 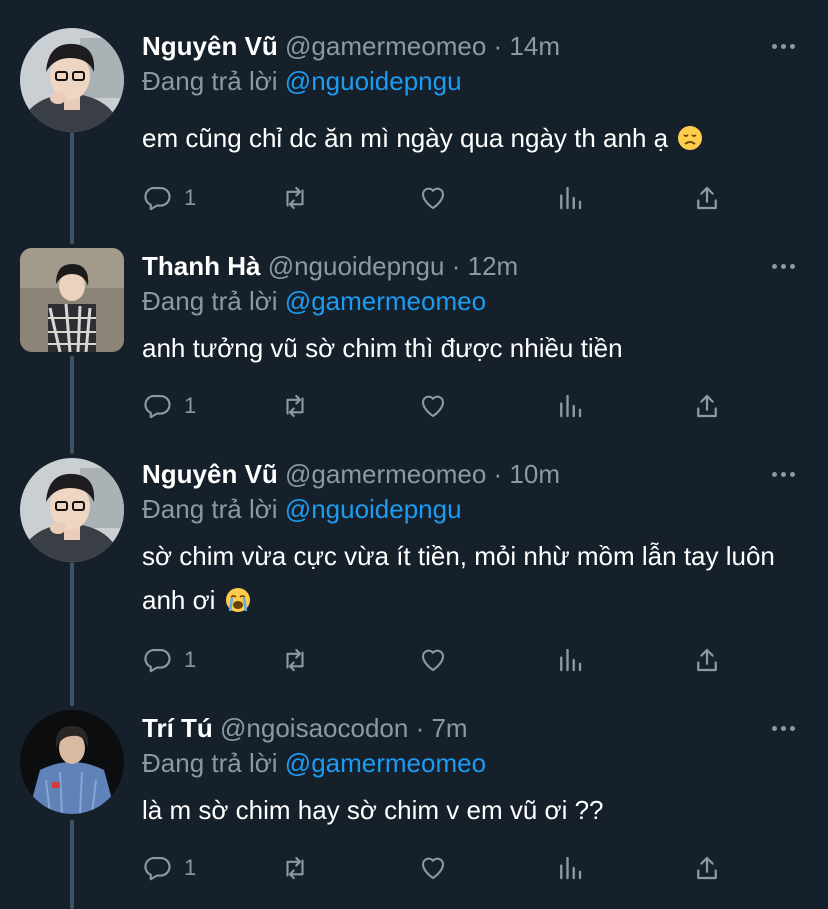 I want to click on timestamp: 12m, so click(x=493, y=266).